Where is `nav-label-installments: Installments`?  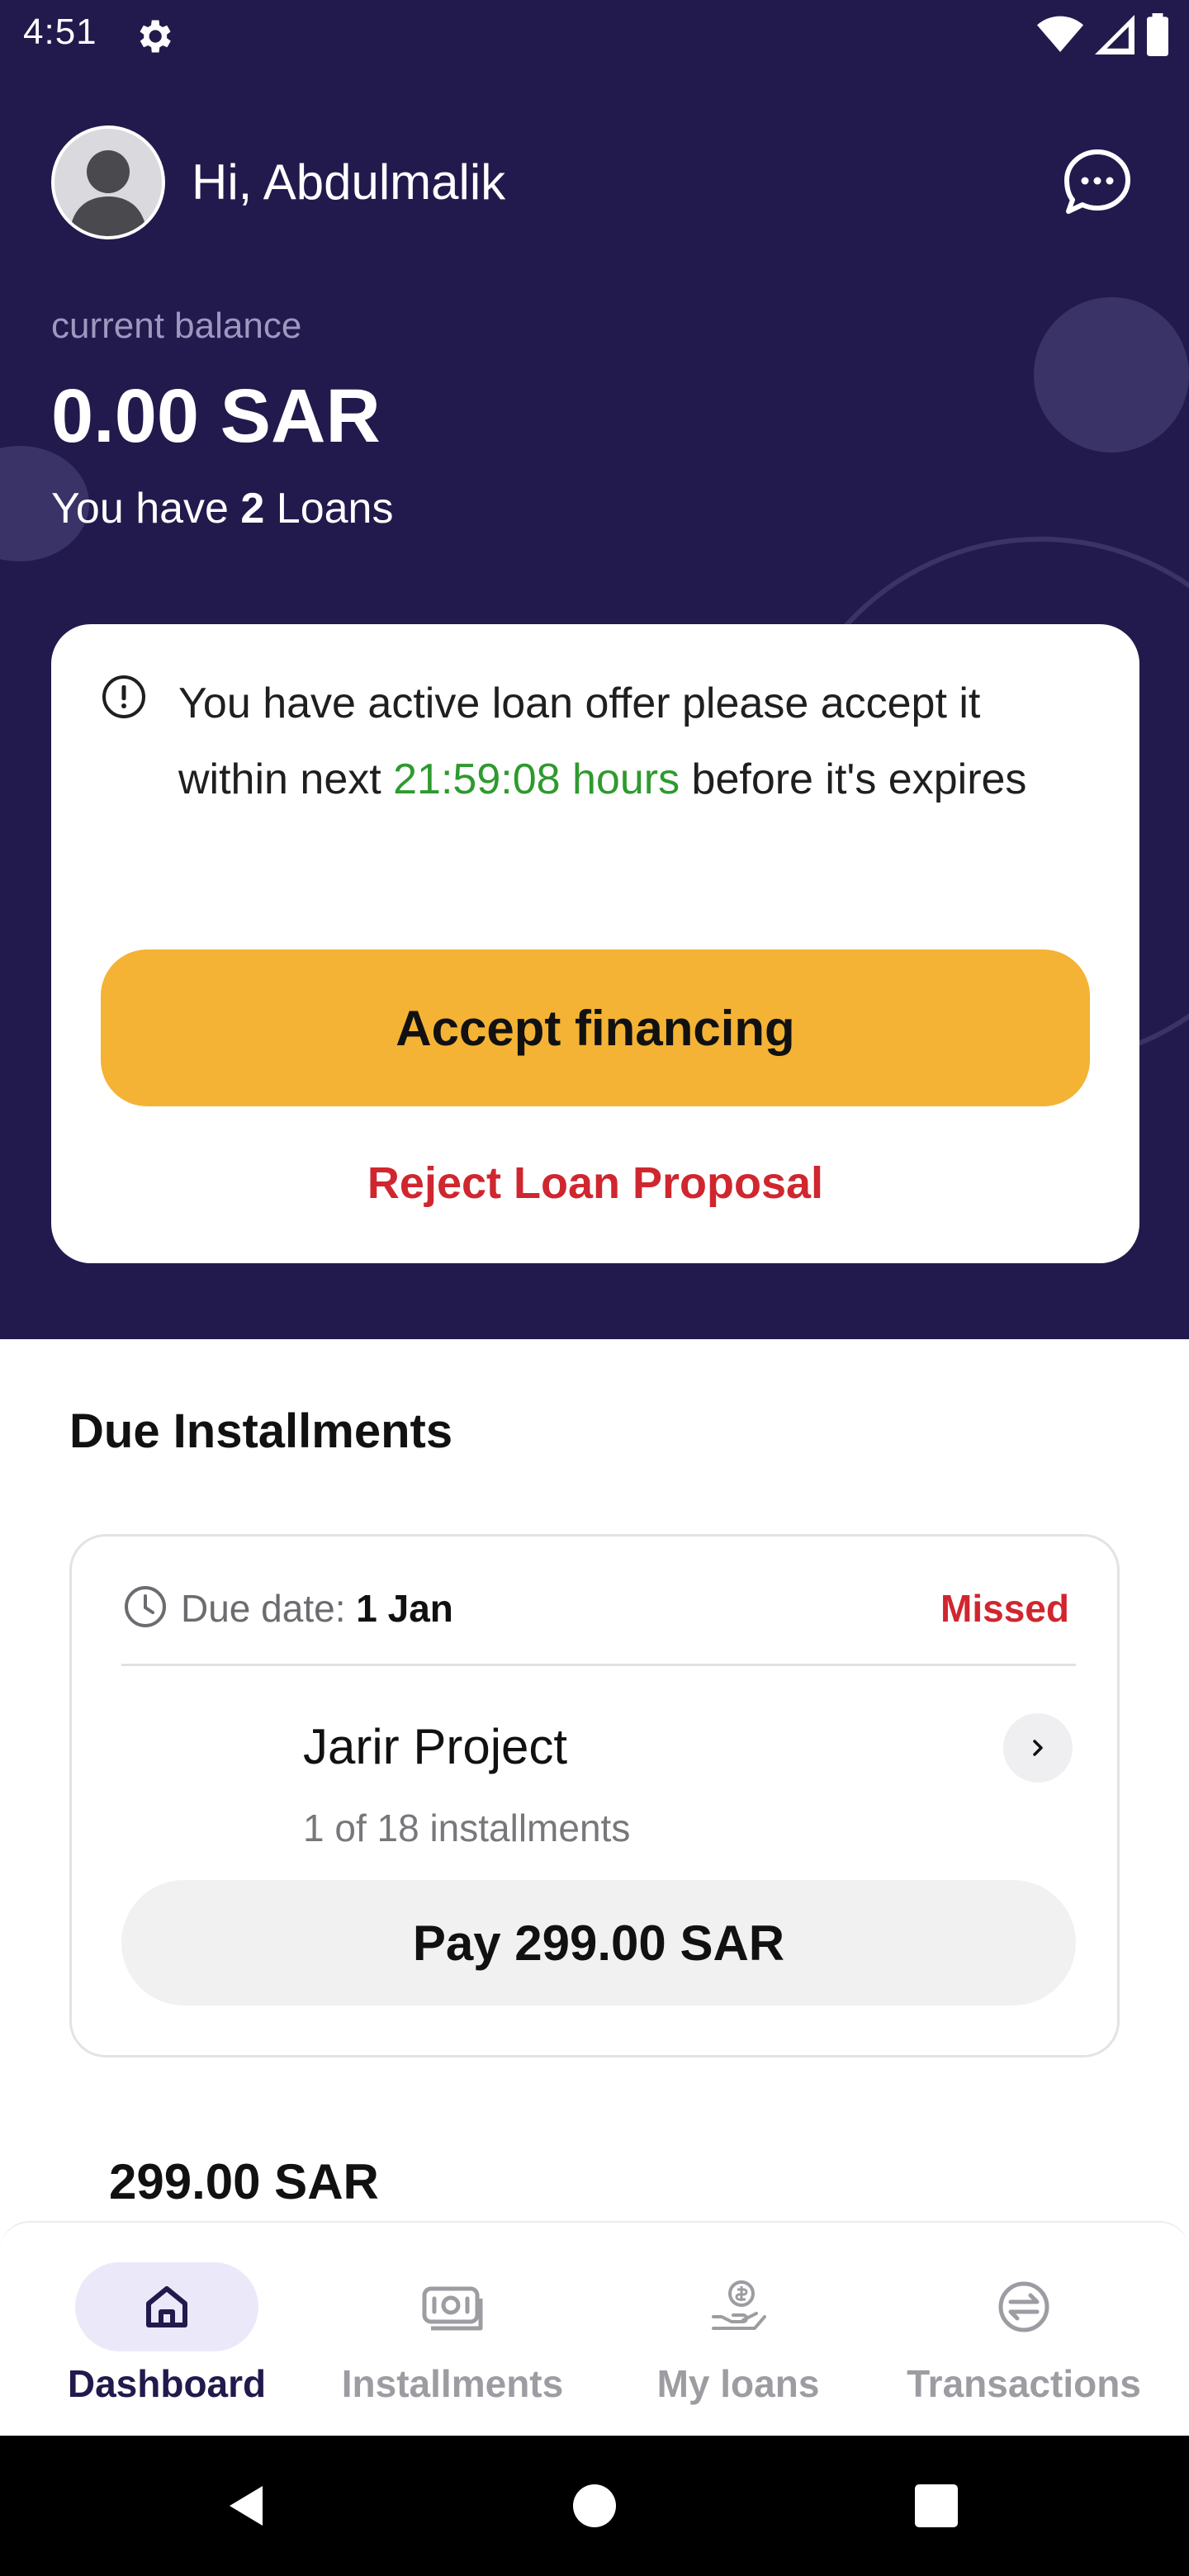 nav-label-installments: Installments is located at coordinates (452, 2383).